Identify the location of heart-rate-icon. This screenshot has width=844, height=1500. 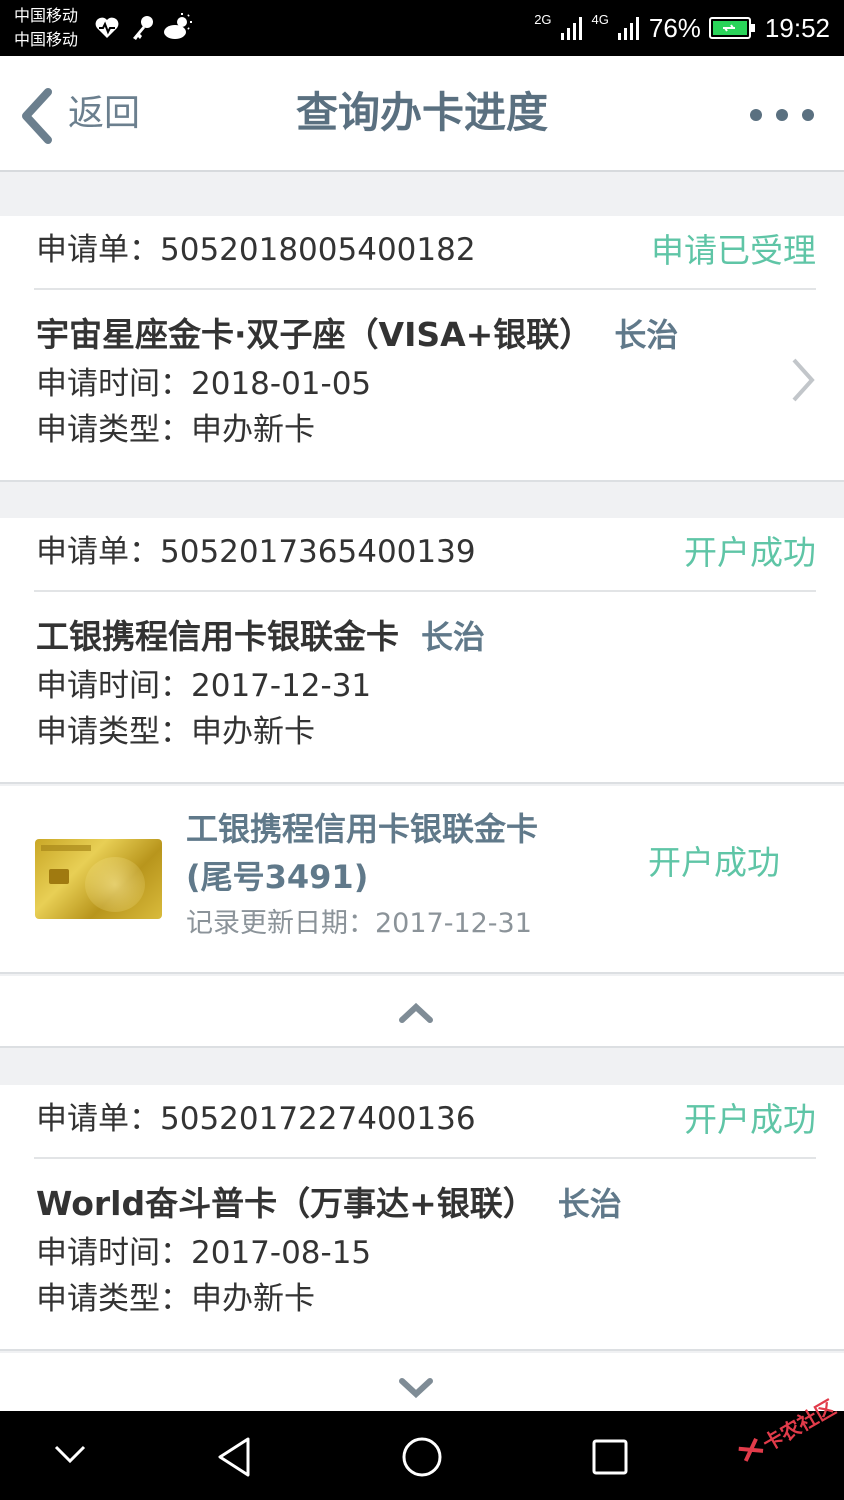
(107, 27).